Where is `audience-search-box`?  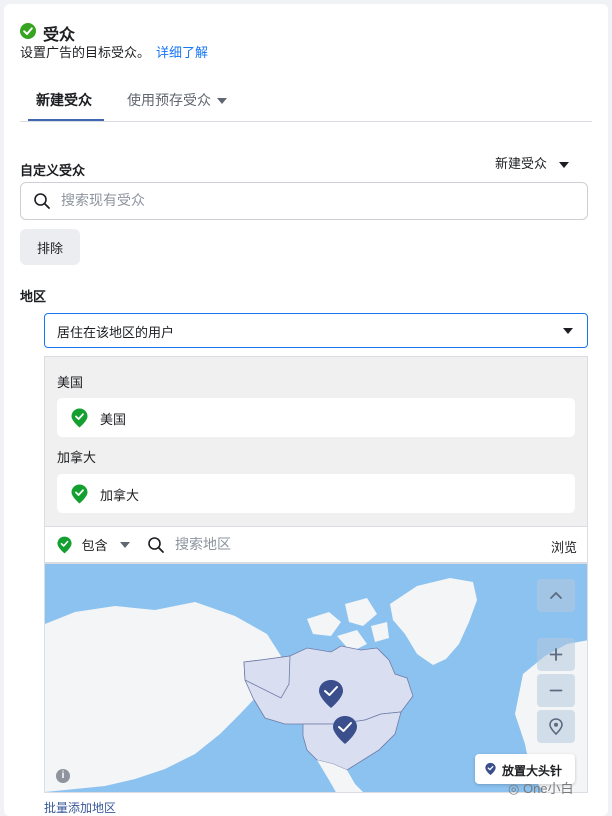 audience-search-box is located at coordinates (304, 201).